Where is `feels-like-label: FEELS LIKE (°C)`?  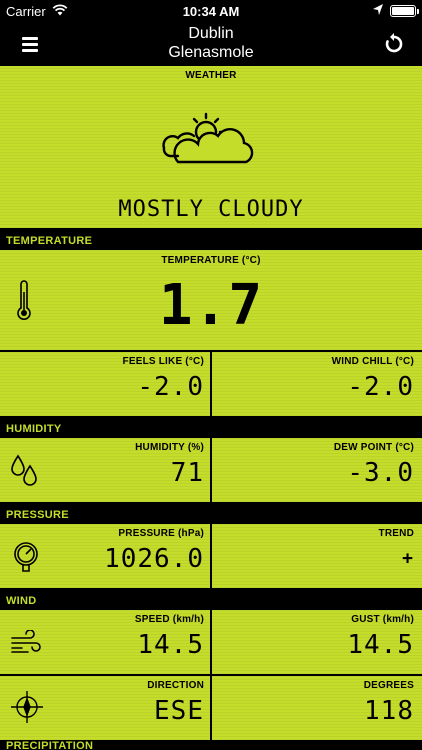 feels-like-label: FEELS LIKE (°C) is located at coordinates (163, 361).